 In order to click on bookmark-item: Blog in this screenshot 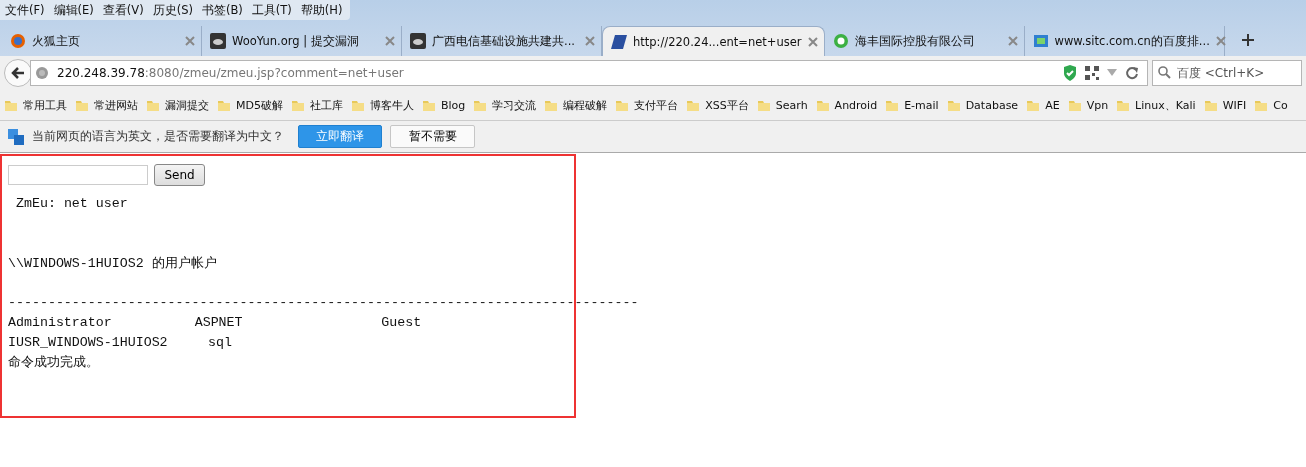, I will do `click(443, 105)`.